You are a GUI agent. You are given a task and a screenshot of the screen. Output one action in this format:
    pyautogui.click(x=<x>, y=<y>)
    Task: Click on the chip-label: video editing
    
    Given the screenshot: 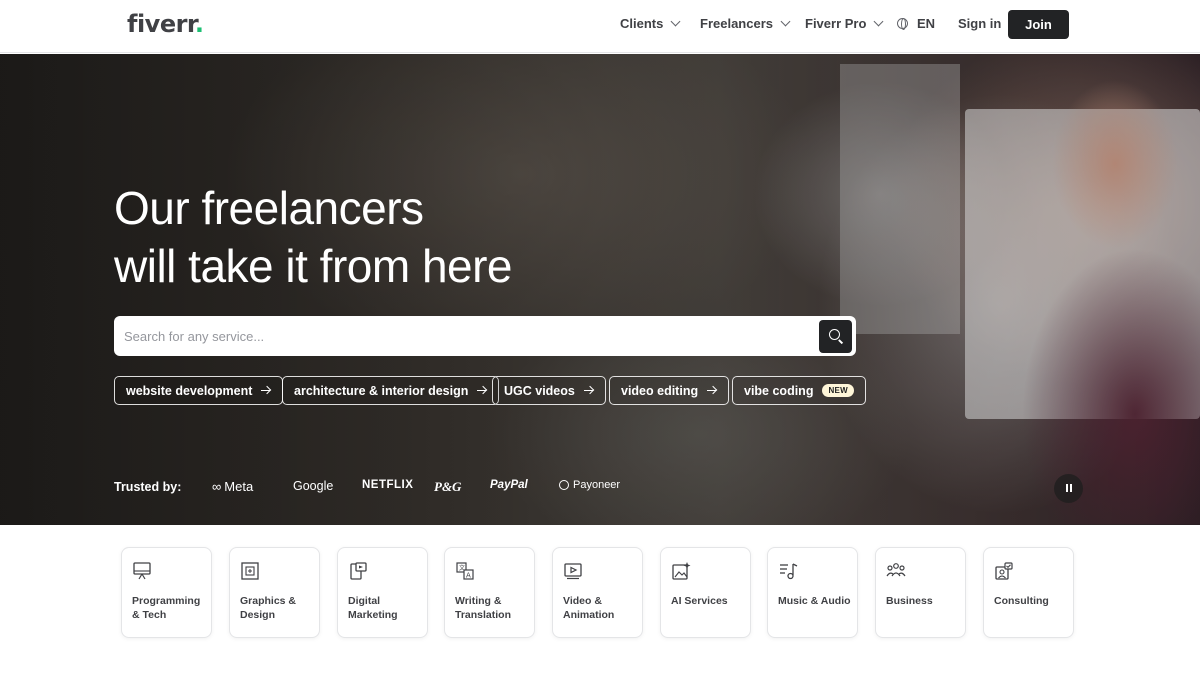 What is the action you would take?
    pyautogui.click(x=660, y=390)
    